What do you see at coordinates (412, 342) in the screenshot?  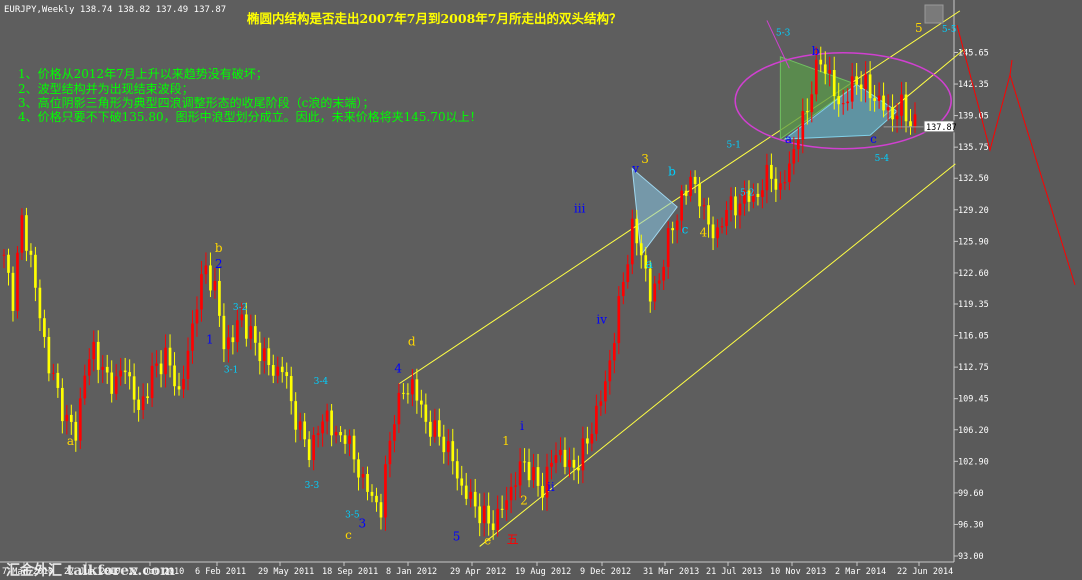 I see `wave-label: d` at bounding box center [412, 342].